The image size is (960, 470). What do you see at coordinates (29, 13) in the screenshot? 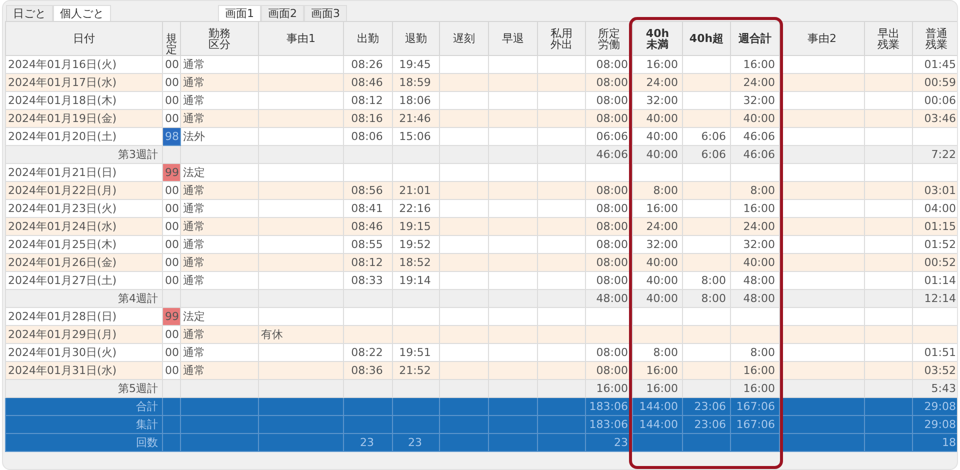
I see `view-tab: 日ごと` at bounding box center [29, 13].